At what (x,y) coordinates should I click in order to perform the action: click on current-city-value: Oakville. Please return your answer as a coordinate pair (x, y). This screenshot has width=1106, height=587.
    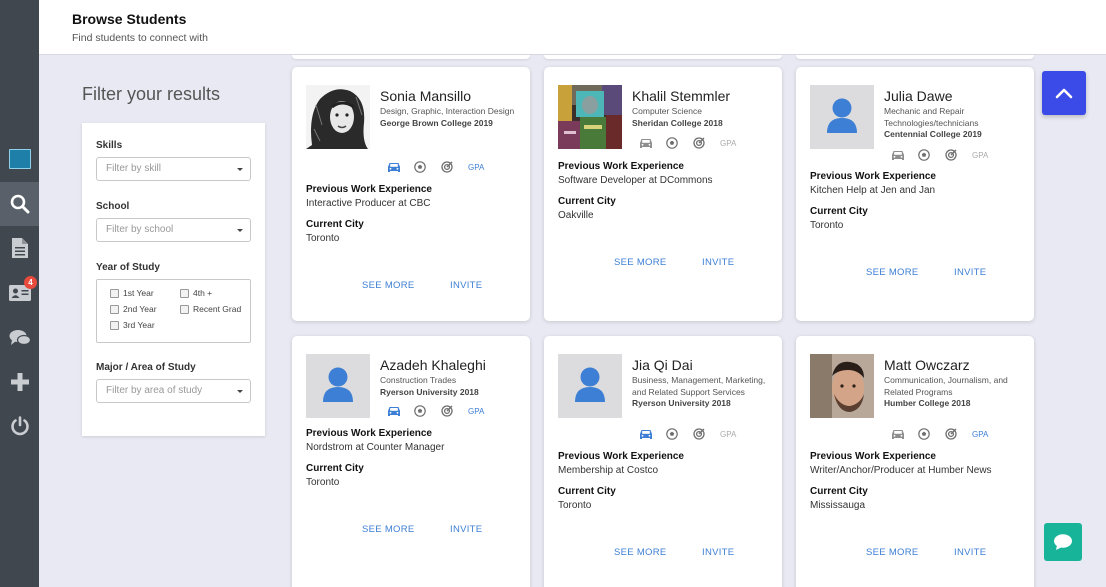
    Looking at the image, I should click on (576, 215).